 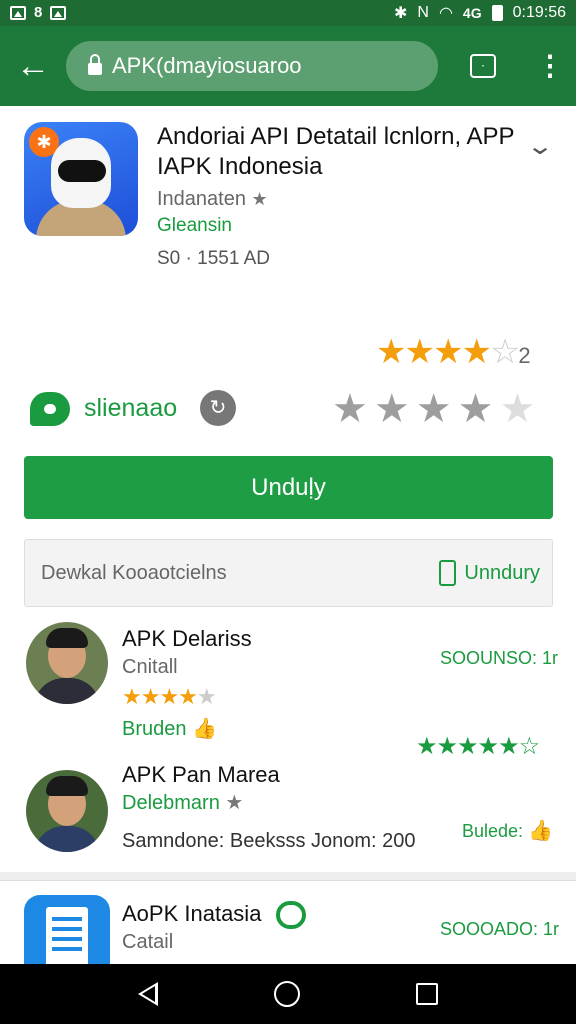 What do you see at coordinates (400, 13) in the screenshot?
I see `bluetooth-icon: ✱` at bounding box center [400, 13].